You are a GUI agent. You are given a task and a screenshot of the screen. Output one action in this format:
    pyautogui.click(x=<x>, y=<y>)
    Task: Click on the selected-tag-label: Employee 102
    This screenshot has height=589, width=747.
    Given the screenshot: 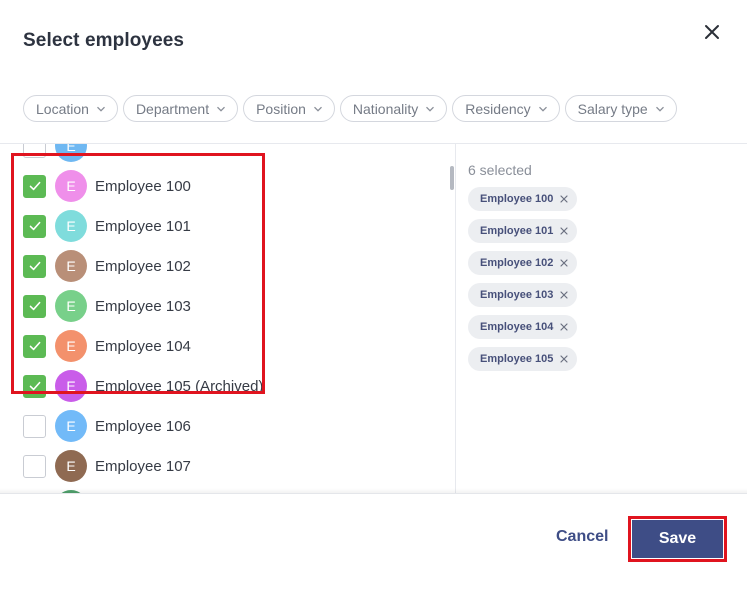 What is the action you would take?
    pyautogui.click(x=517, y=263)
    